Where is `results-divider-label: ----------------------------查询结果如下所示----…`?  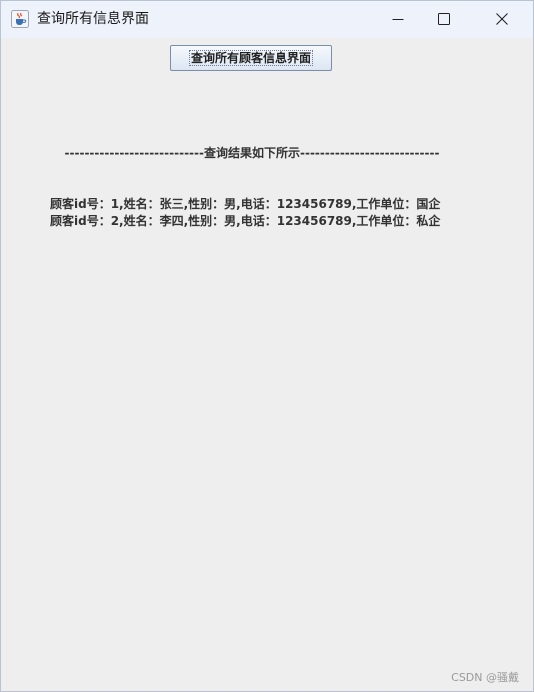 results-divider-label: ----------------------------查询结果如下所示----… is located at coordinates (252, 153).